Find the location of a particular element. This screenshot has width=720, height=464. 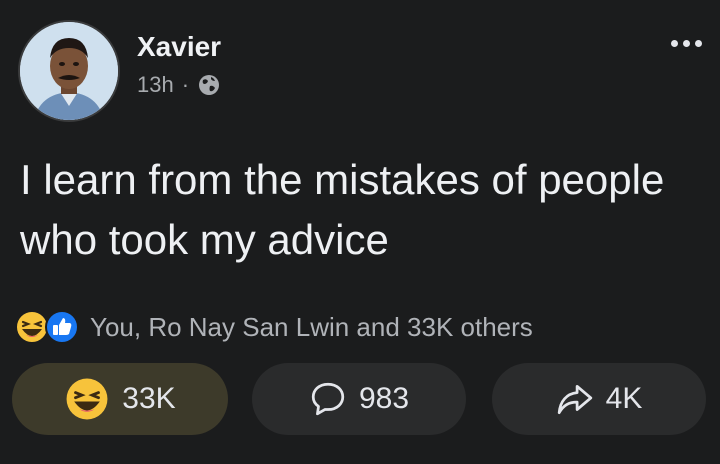

author-name: Xavier is located at coordinates (179, 47).